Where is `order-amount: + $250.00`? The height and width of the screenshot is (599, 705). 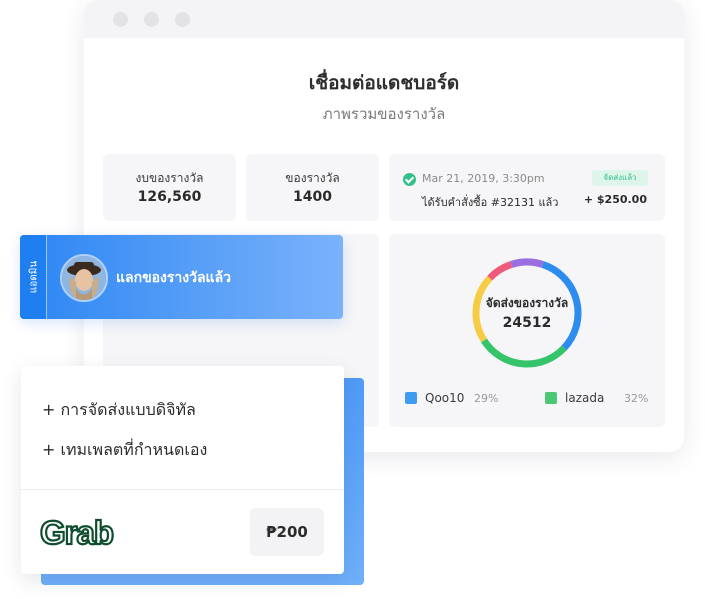 order-amount: + $250.00 is located at coordinates (615, 199).